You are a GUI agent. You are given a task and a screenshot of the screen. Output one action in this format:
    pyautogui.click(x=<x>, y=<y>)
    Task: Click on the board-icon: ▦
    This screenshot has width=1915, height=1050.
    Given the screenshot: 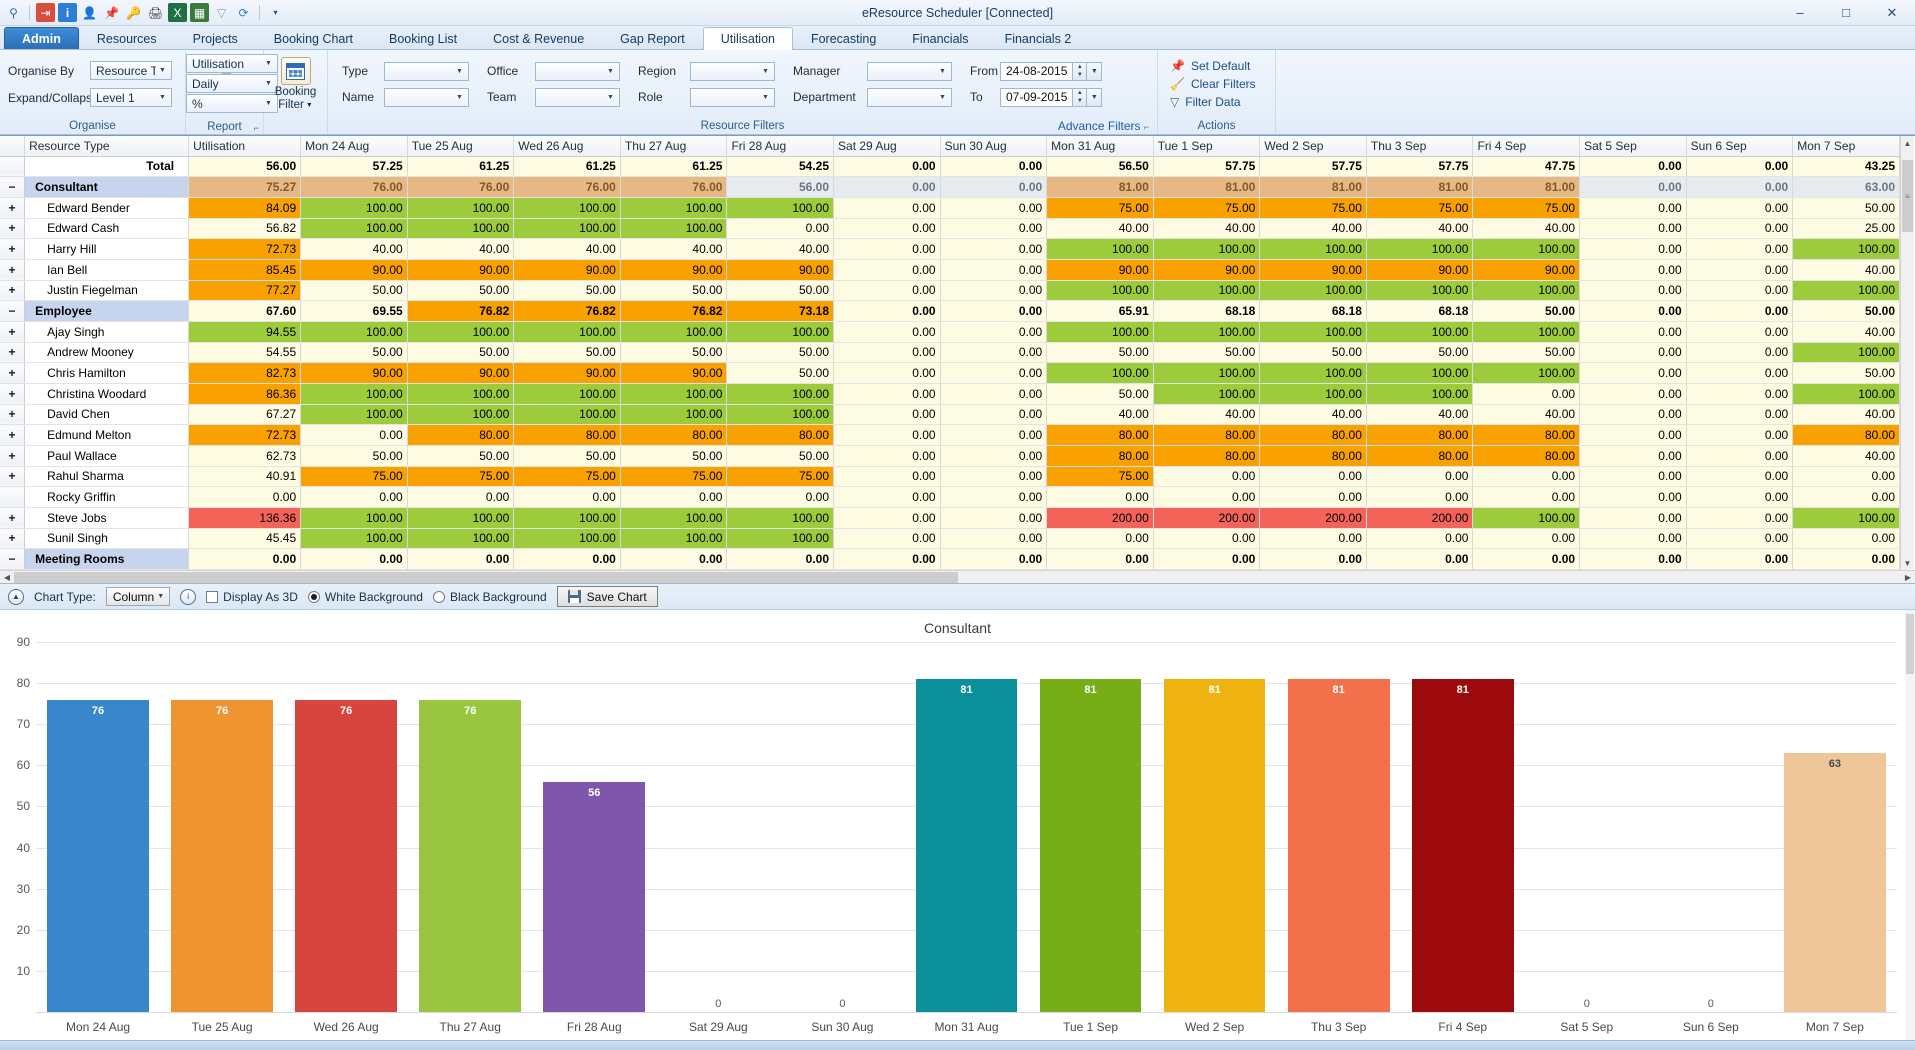 What is the action you would take?
    pyautogui.click(x=199, y=12)
    